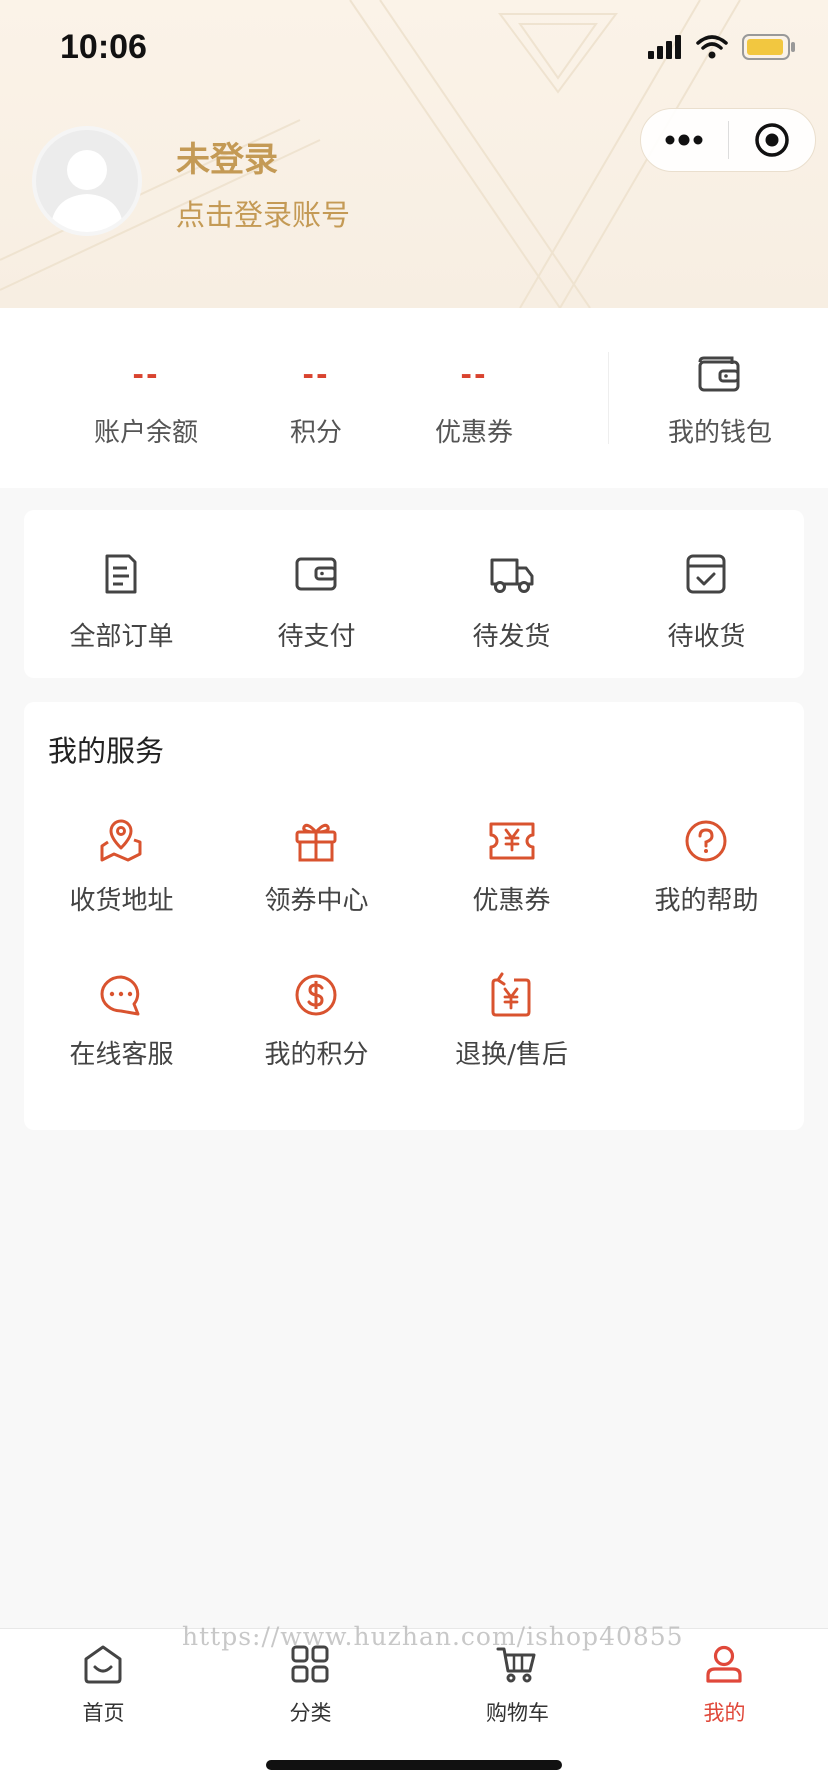  I want to click on tab-home-label: 首页, so click(103, 1713).